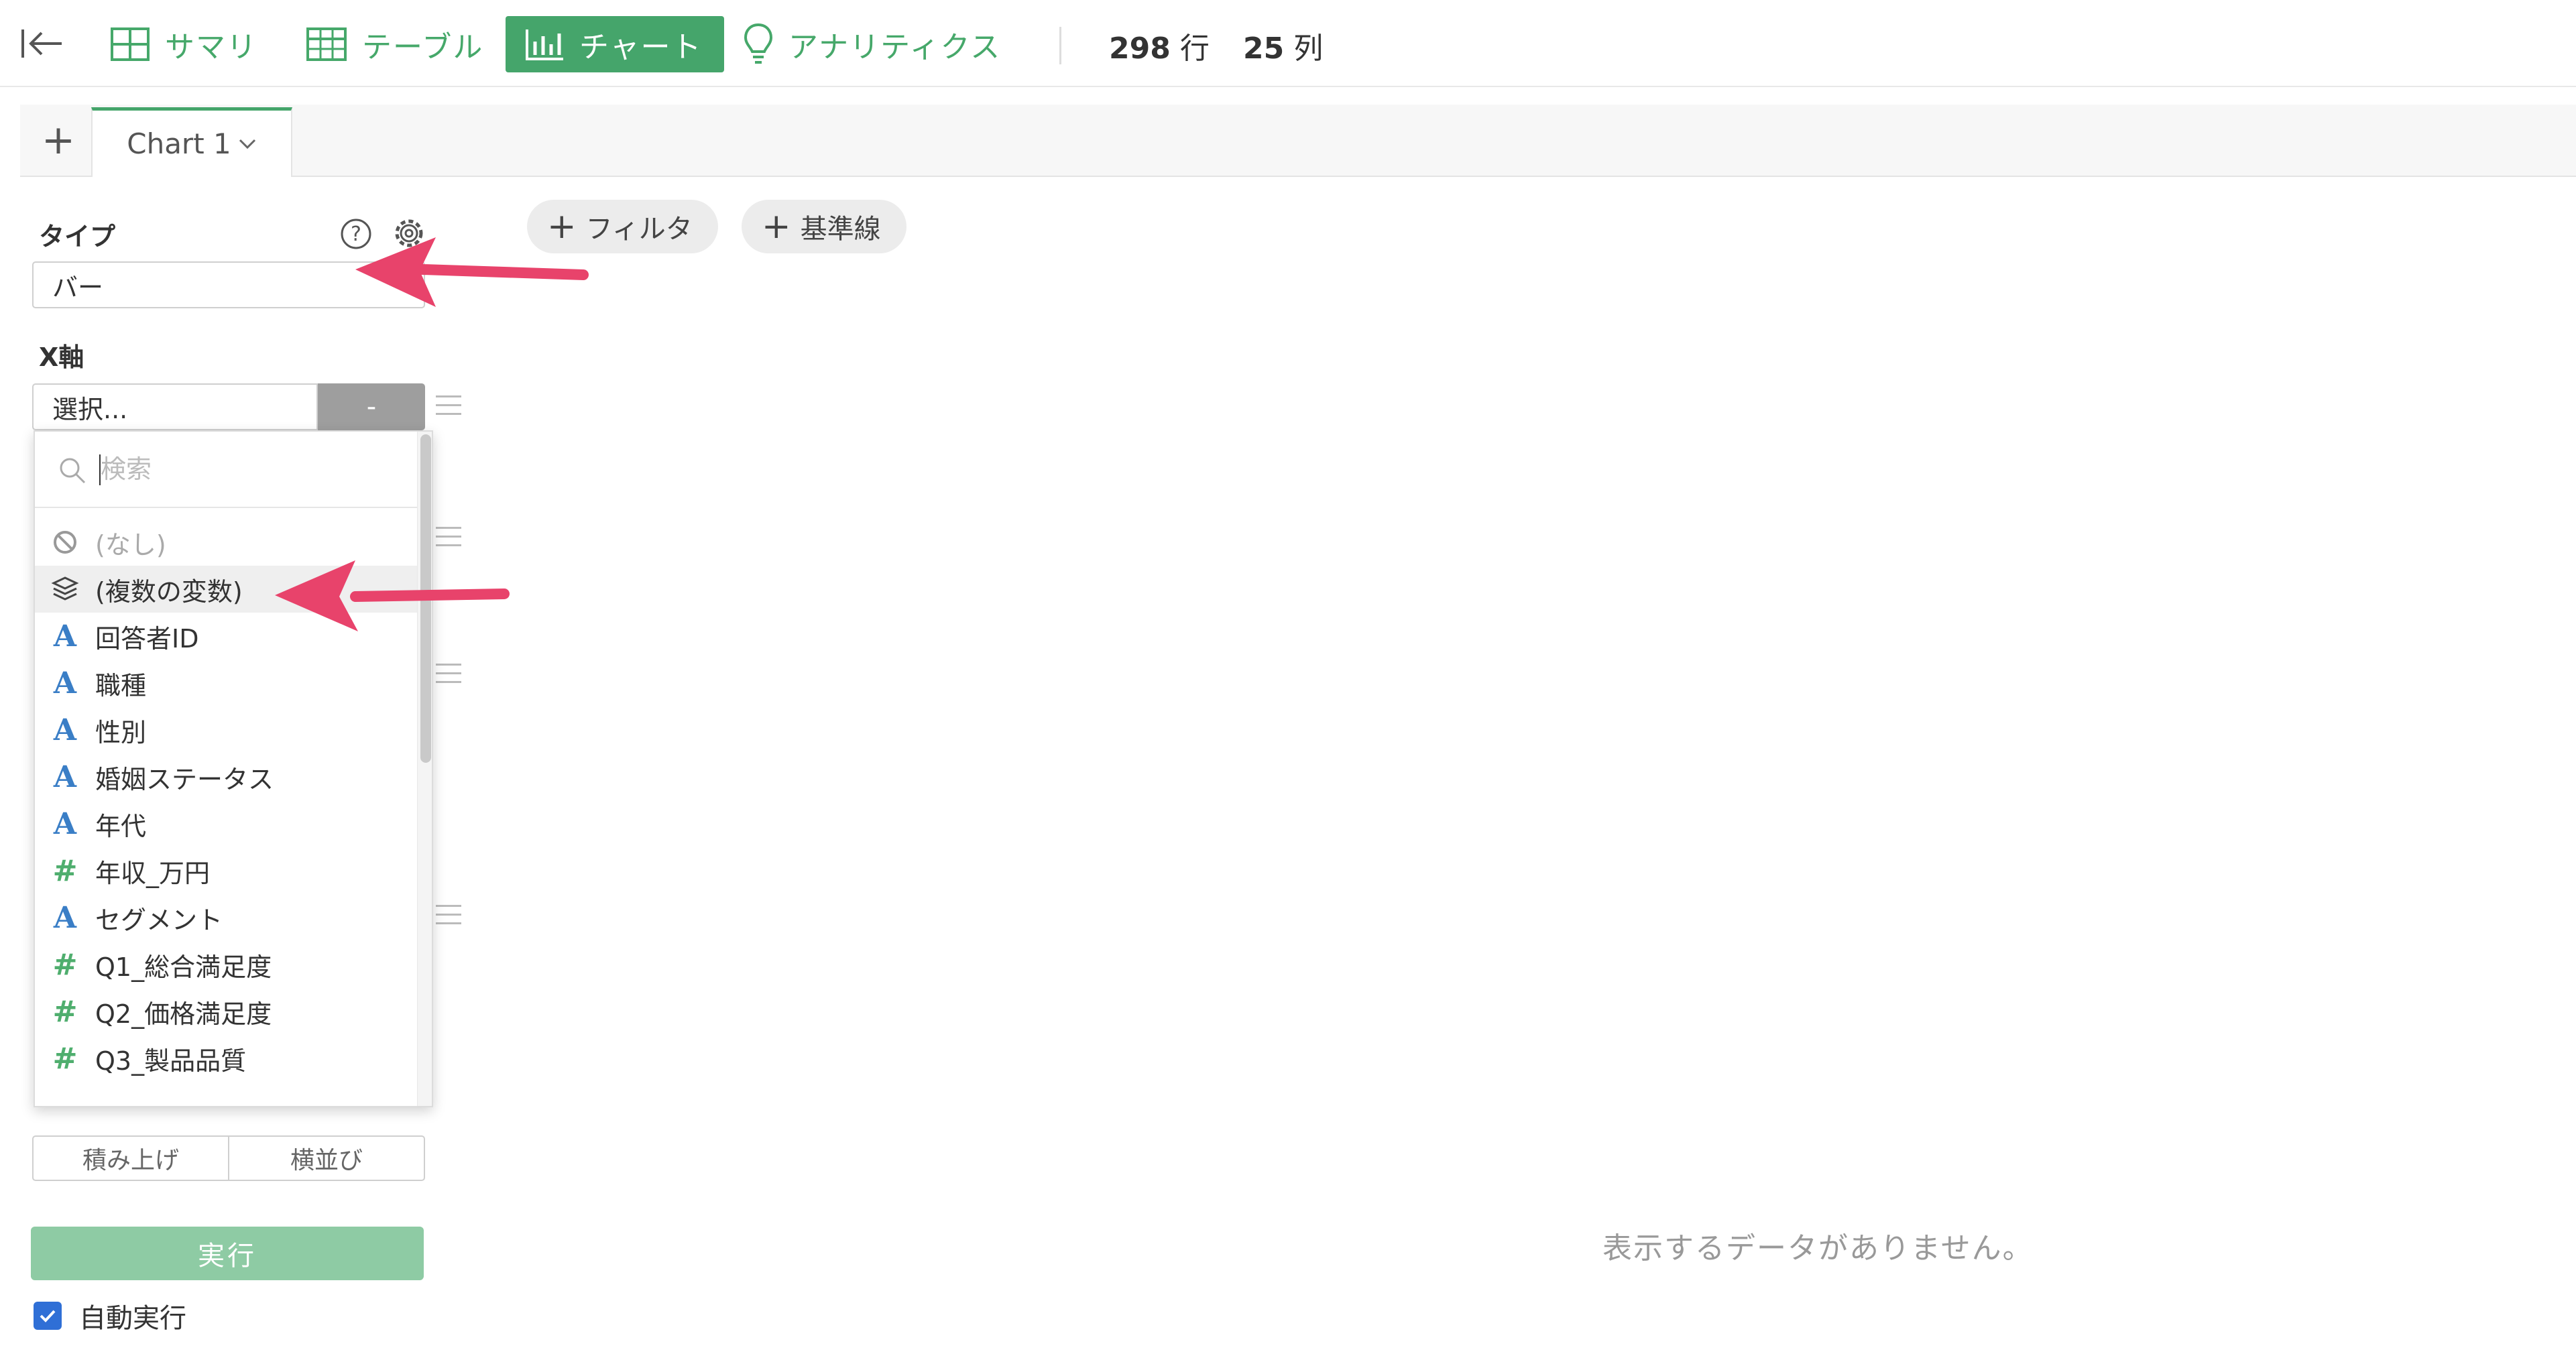  I want to click on tab-chart-1-label: Chart 1, so click(179, 143).